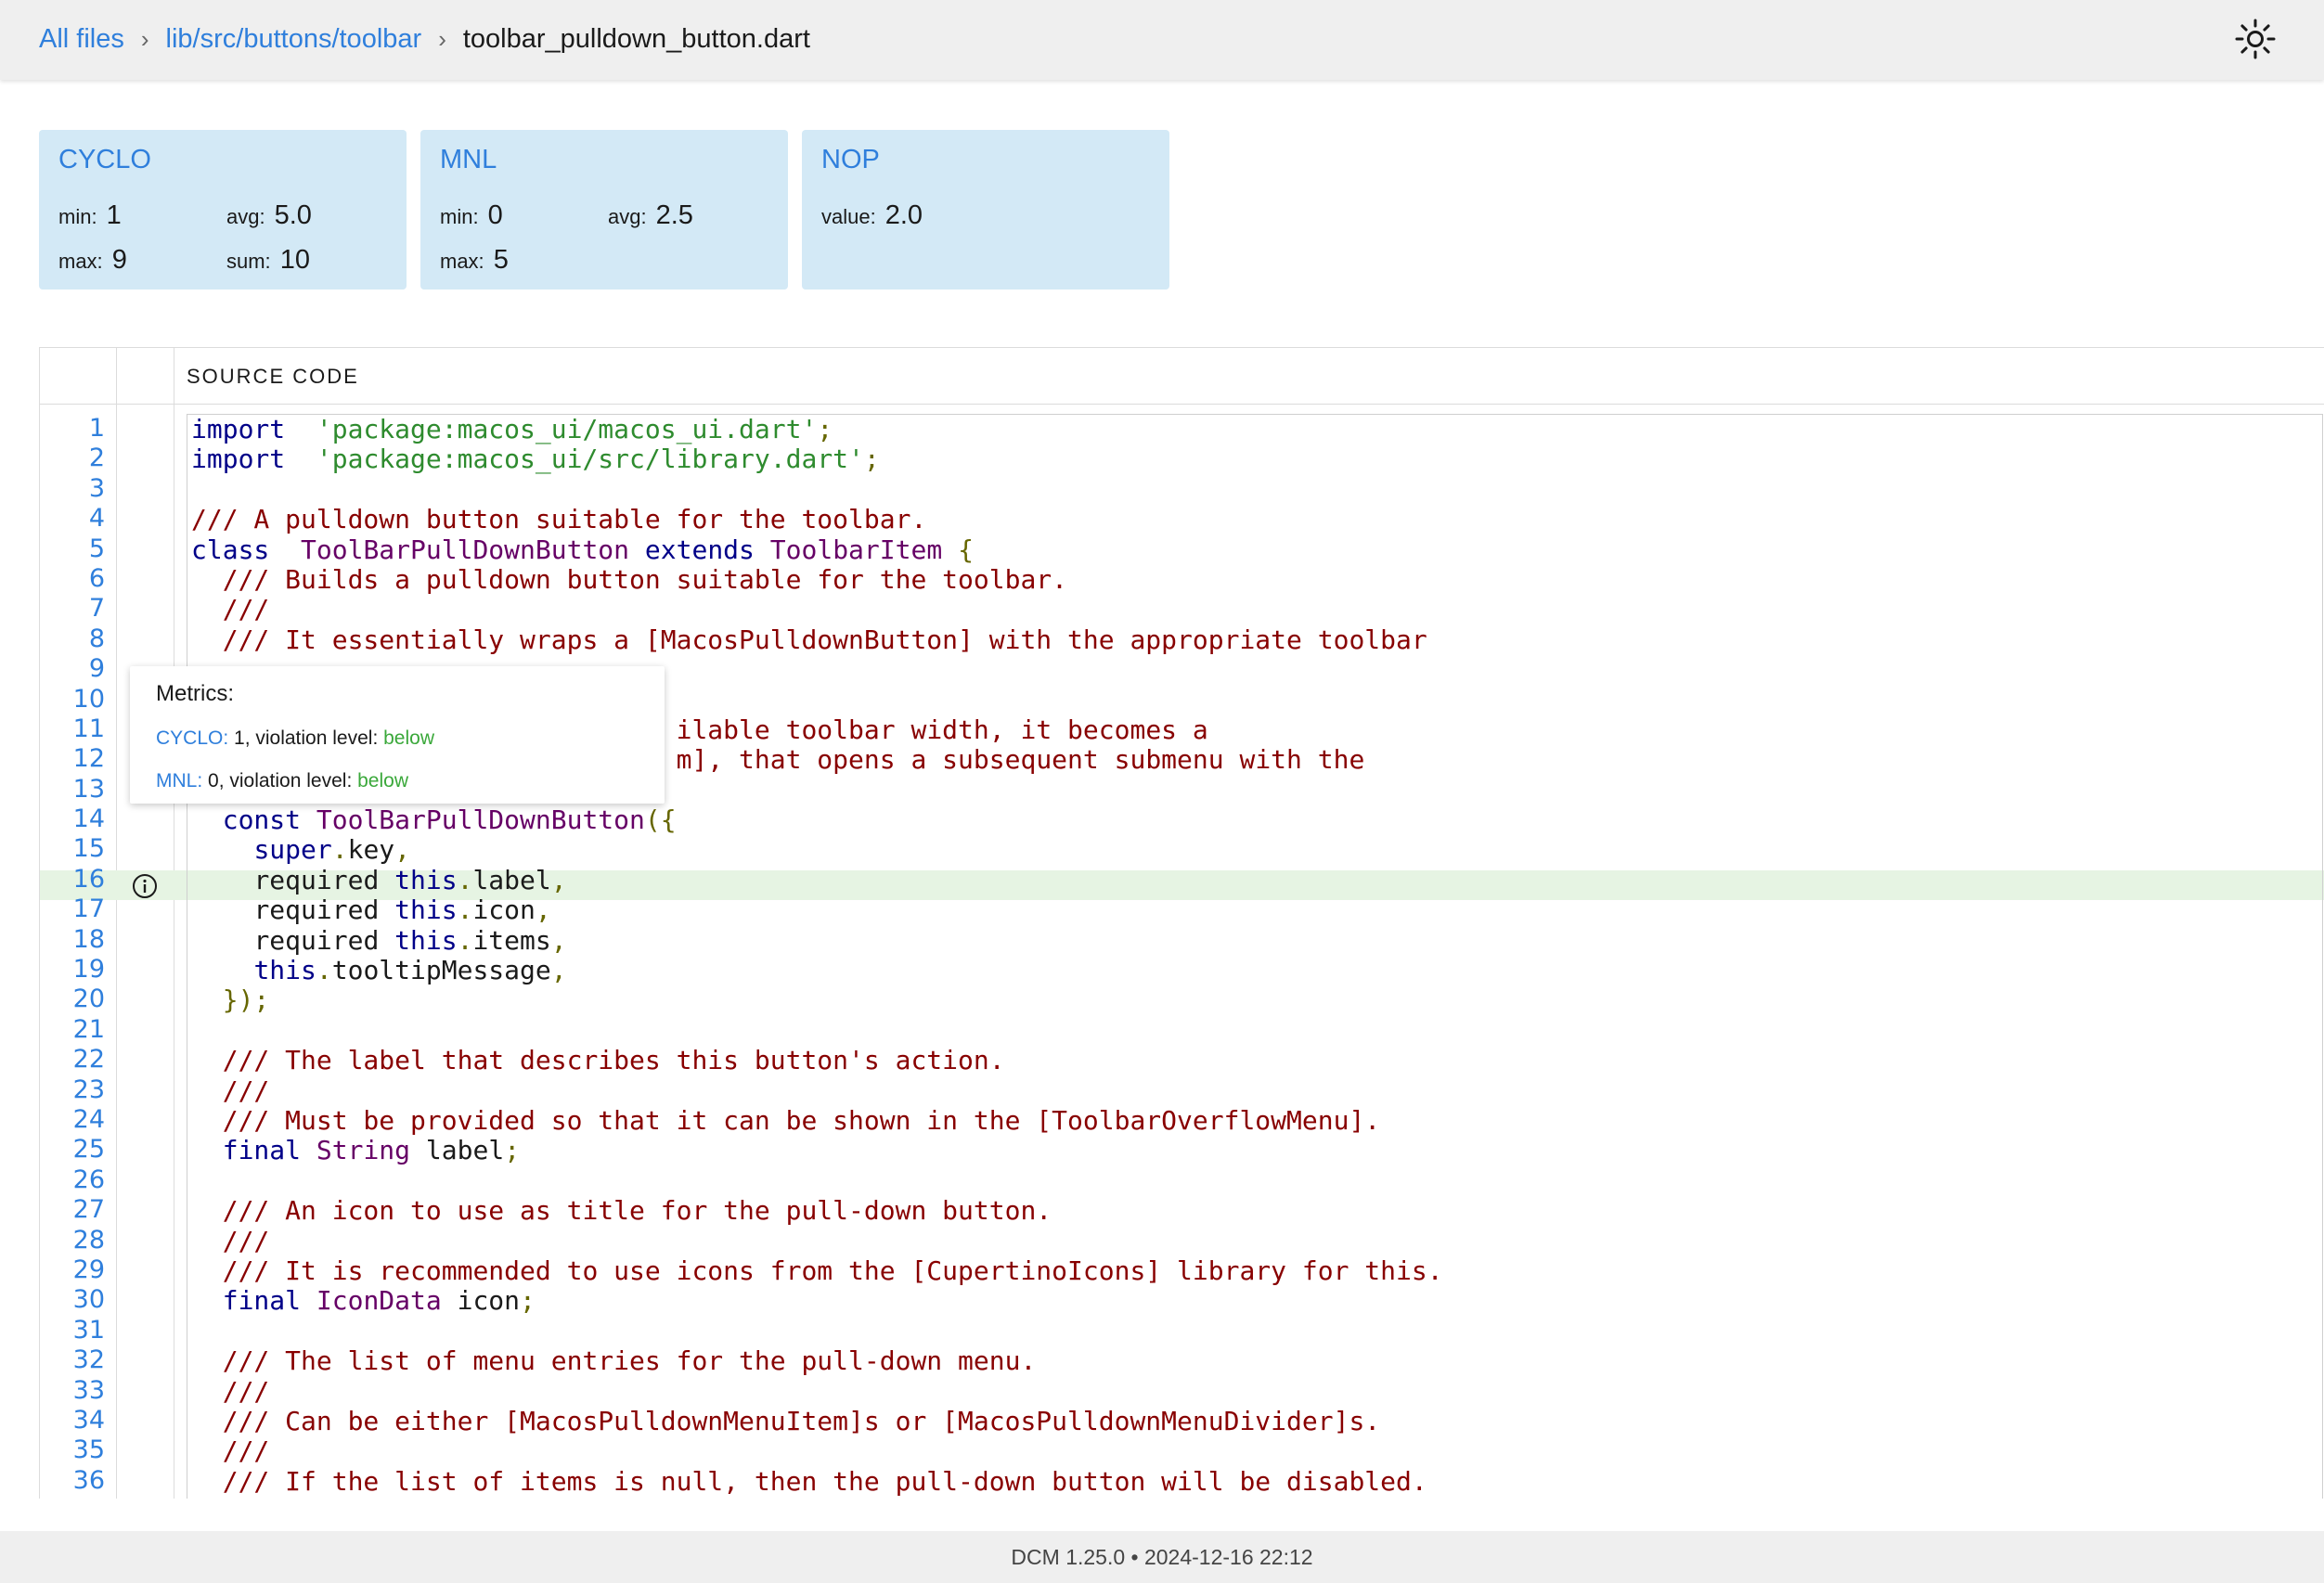 The height and width of the screenshot is (1583, 2324). I want to click on cyclo-avg: avg: 5.0, so click(269, 215).